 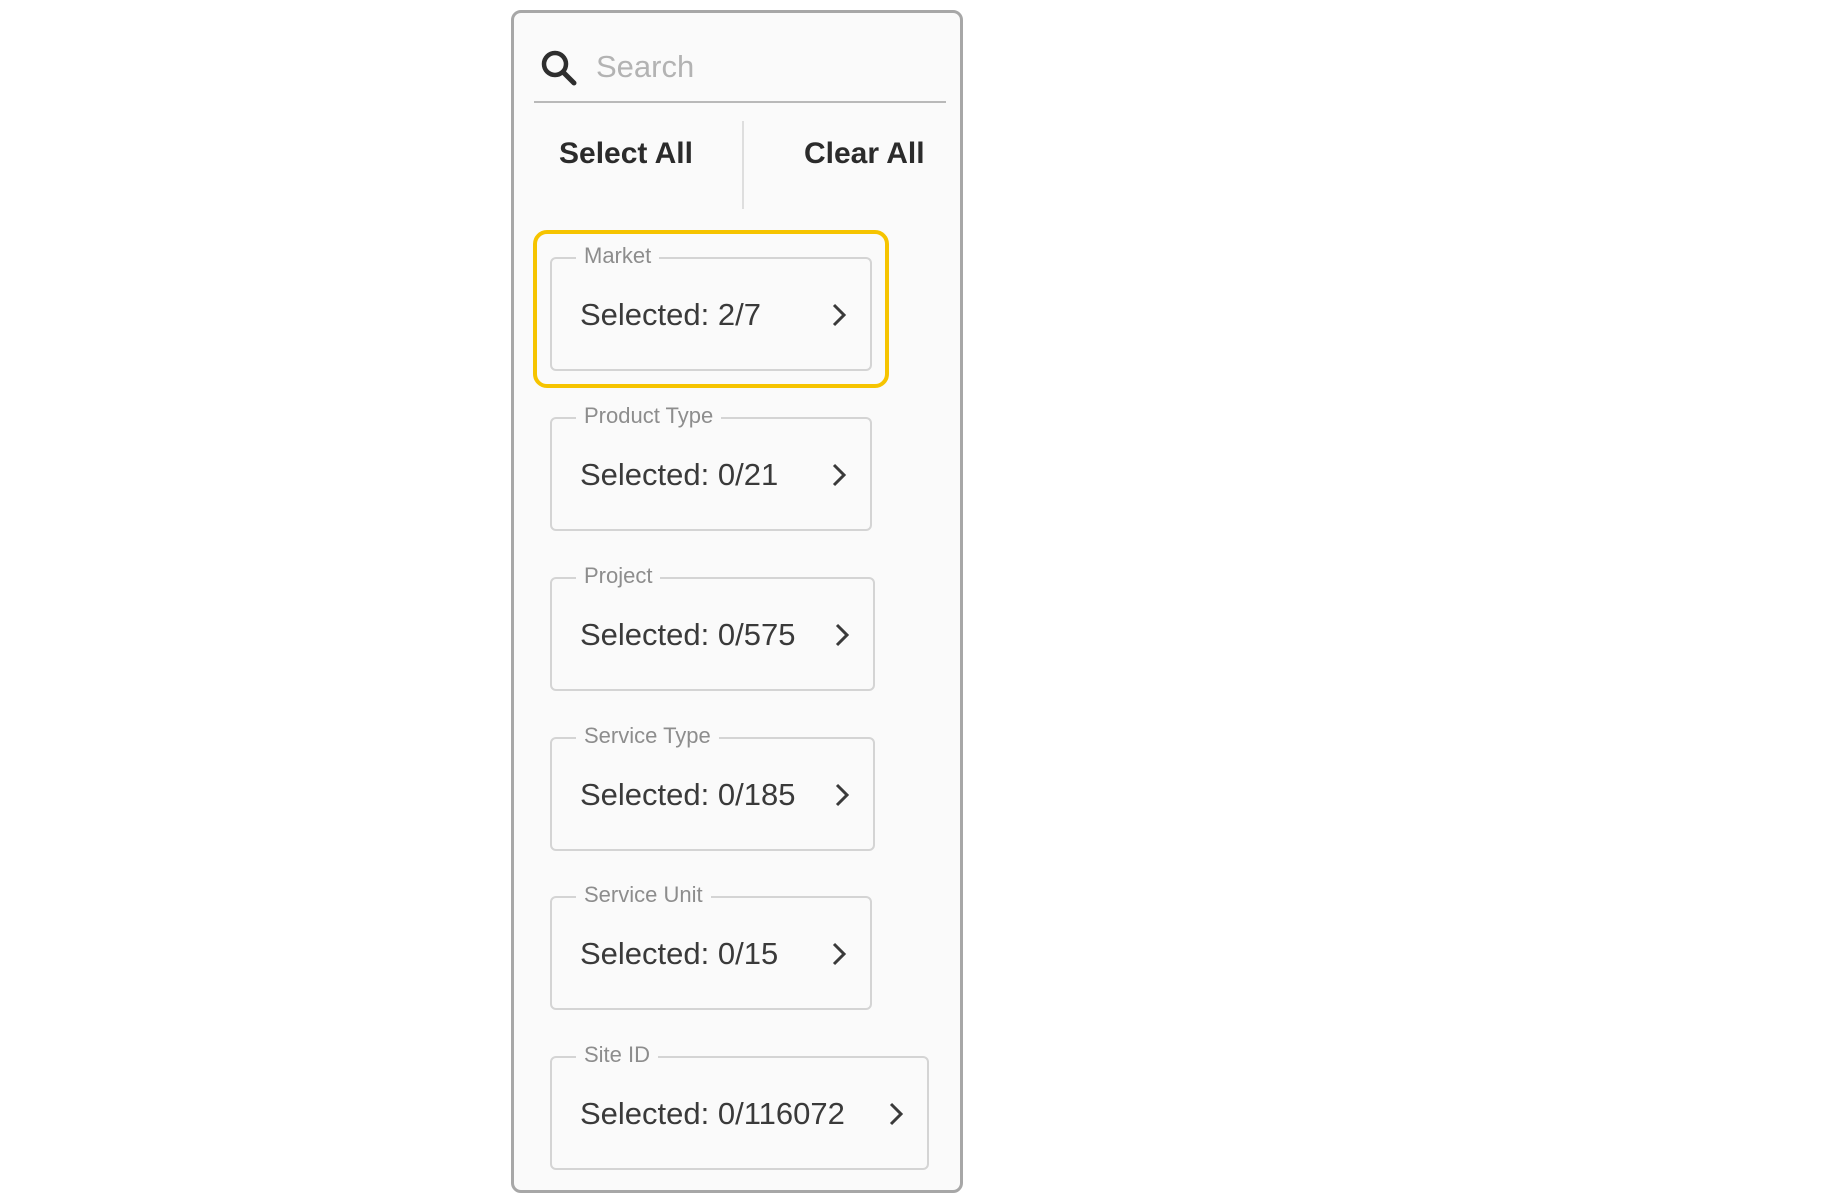 What do you see at coordinates (761, 67) in the screenshot?
I see `search-input` at bounding box center [761, 67].